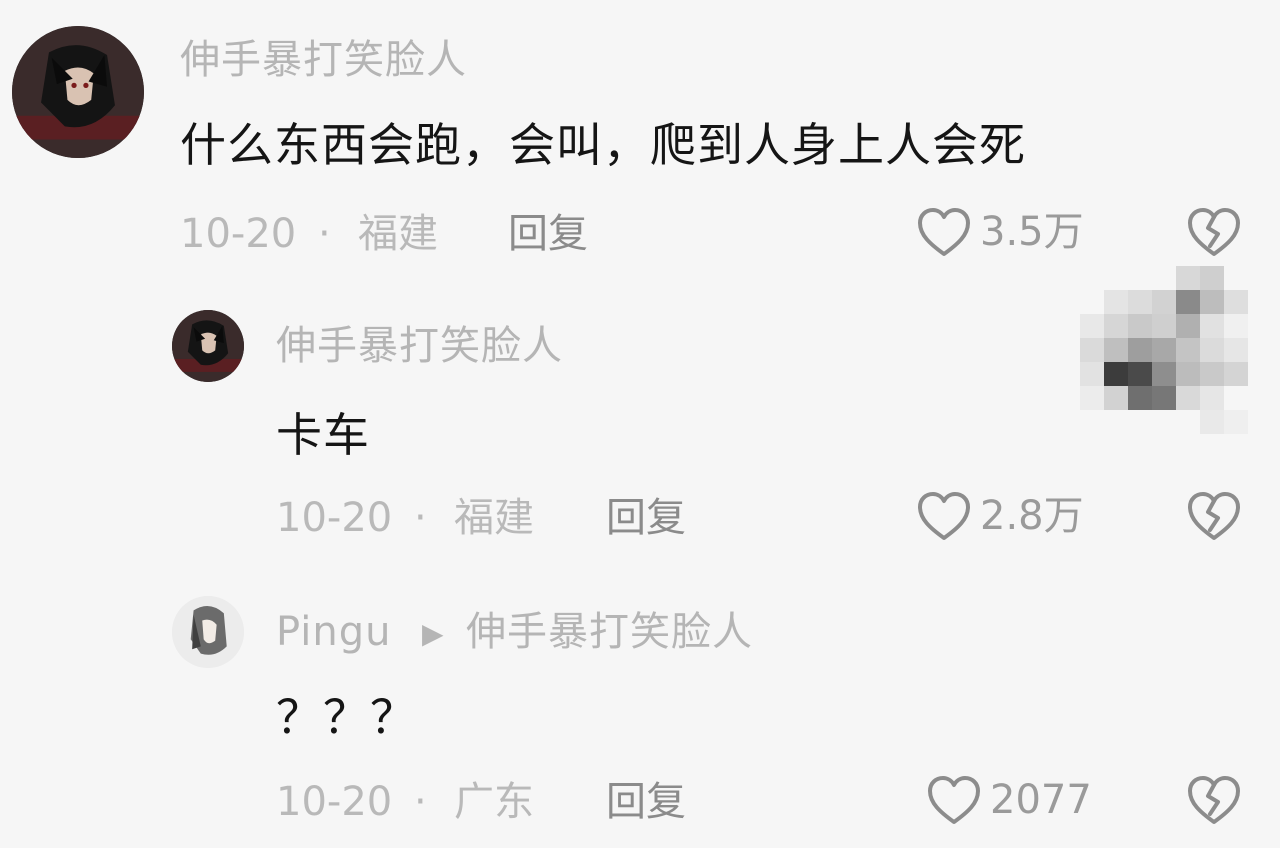 This screenshot has width=1280, height=848. I want to click on reply-to-username: 伸手暴打笑脸人, so click(609, 632).